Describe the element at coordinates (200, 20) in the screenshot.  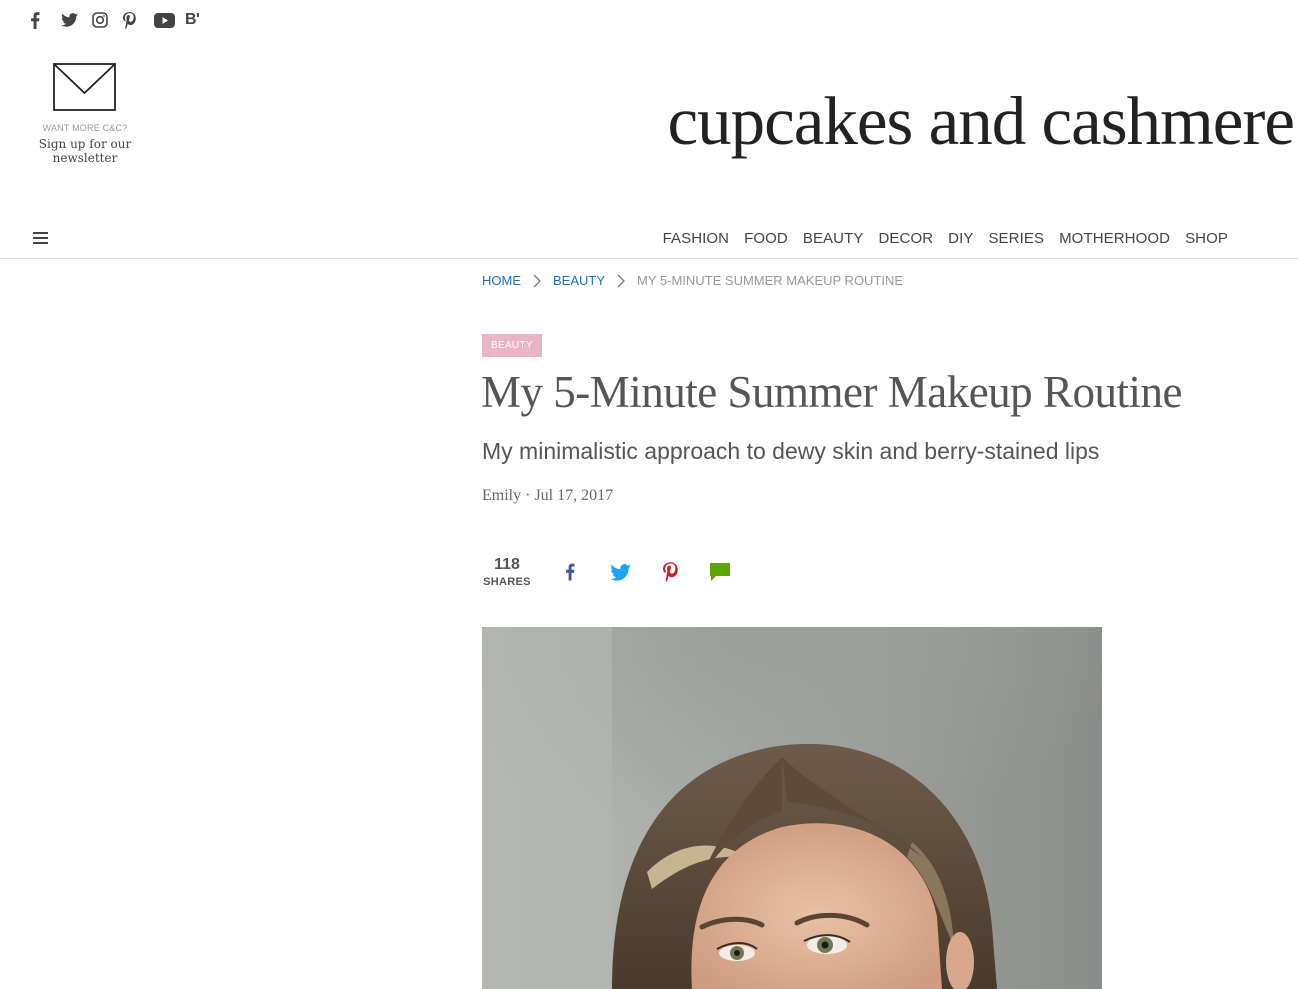
I see `bloglovin-icon: B'` at that location.